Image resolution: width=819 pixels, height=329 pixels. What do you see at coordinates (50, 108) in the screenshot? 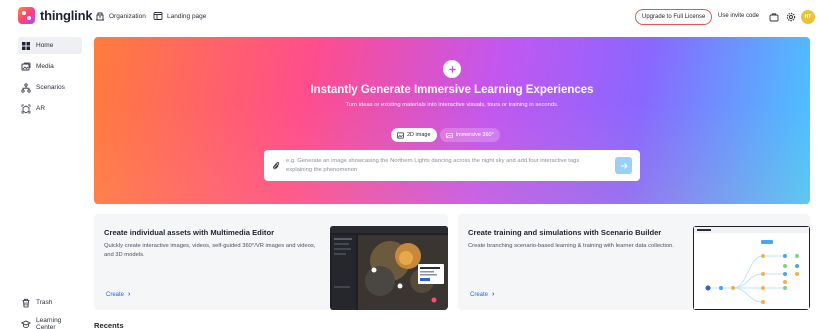
I see `sidebar-item-ar: AR` at bounding box center [50, 108].